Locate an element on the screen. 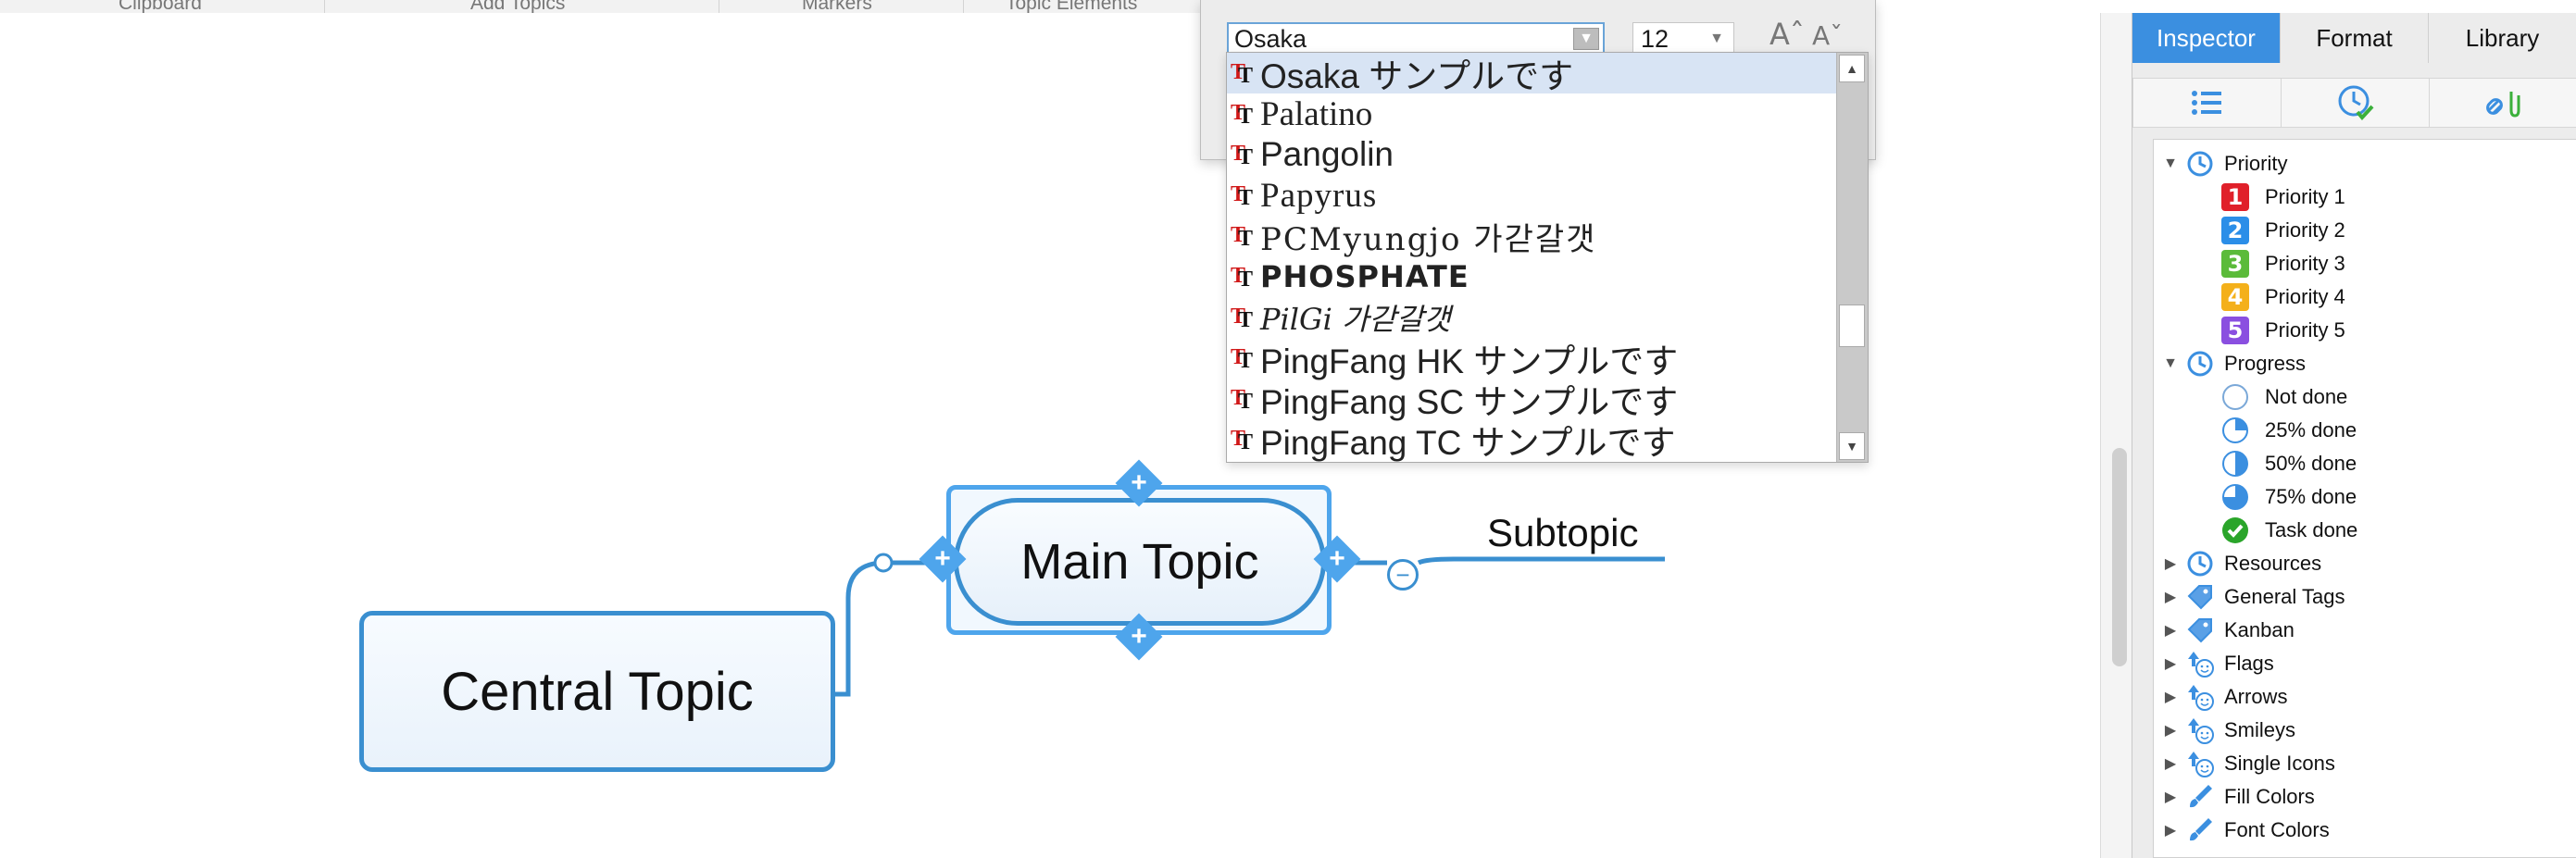  tree-group-progress: ▼ Progress is located at coordinates (2234, 363).